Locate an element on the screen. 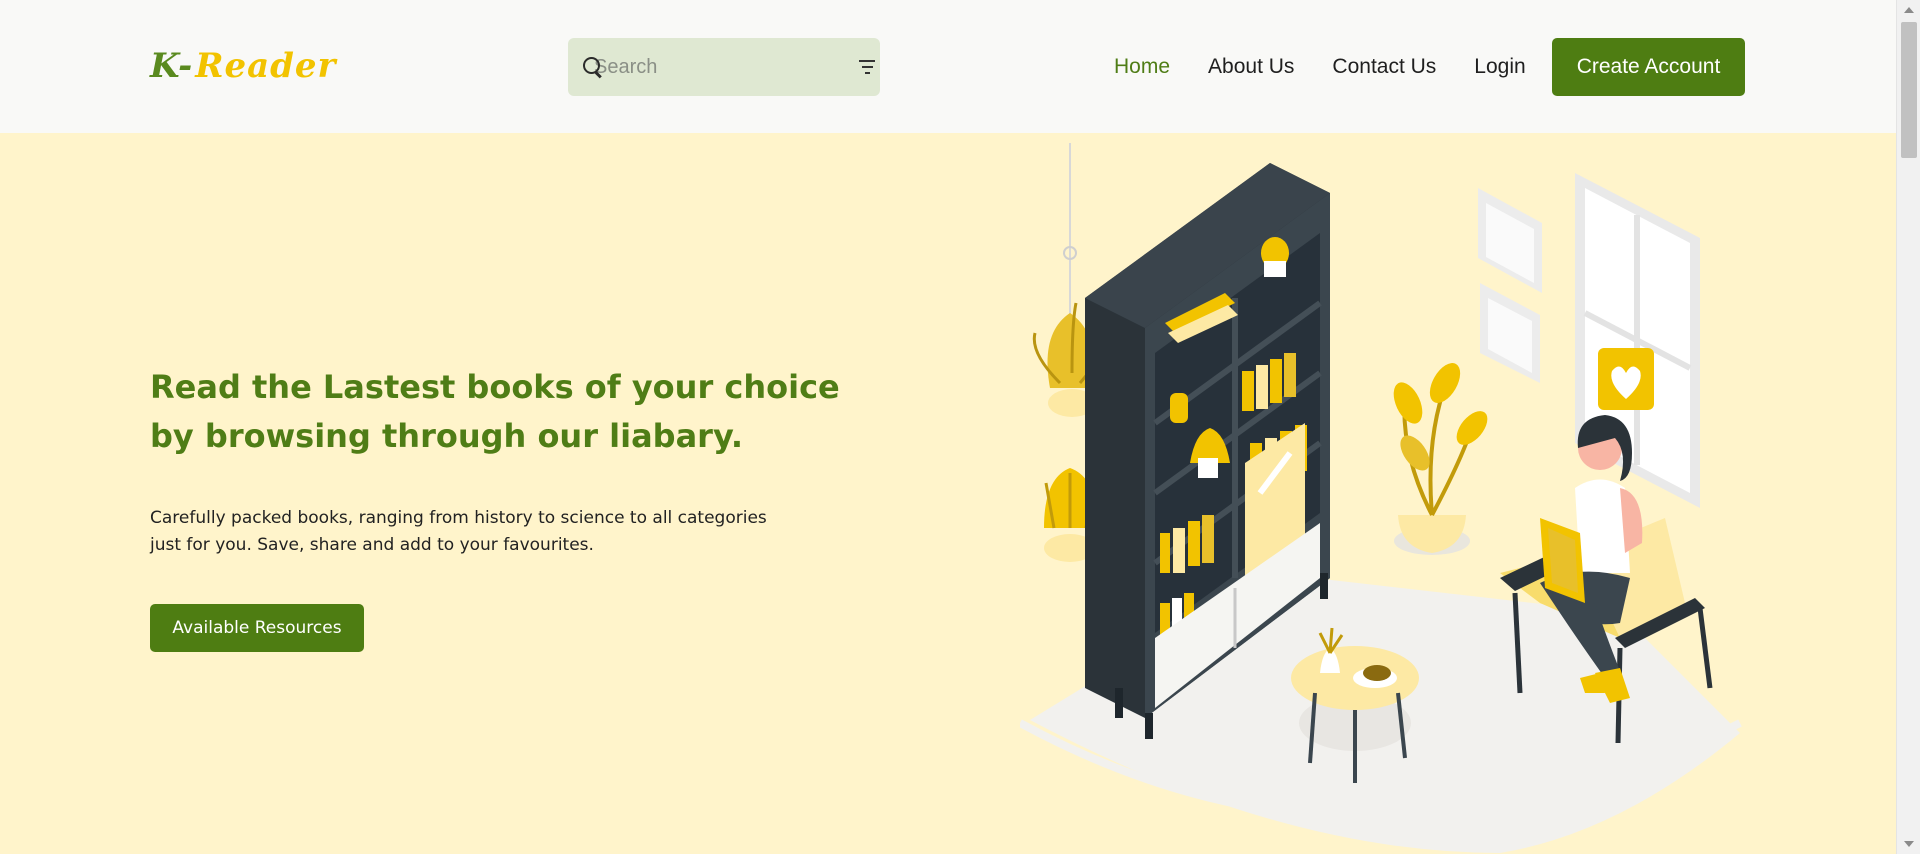 The height and width of the screenshot is (854, 1920). logo-text: Reader is located at coordinates (266, 66).